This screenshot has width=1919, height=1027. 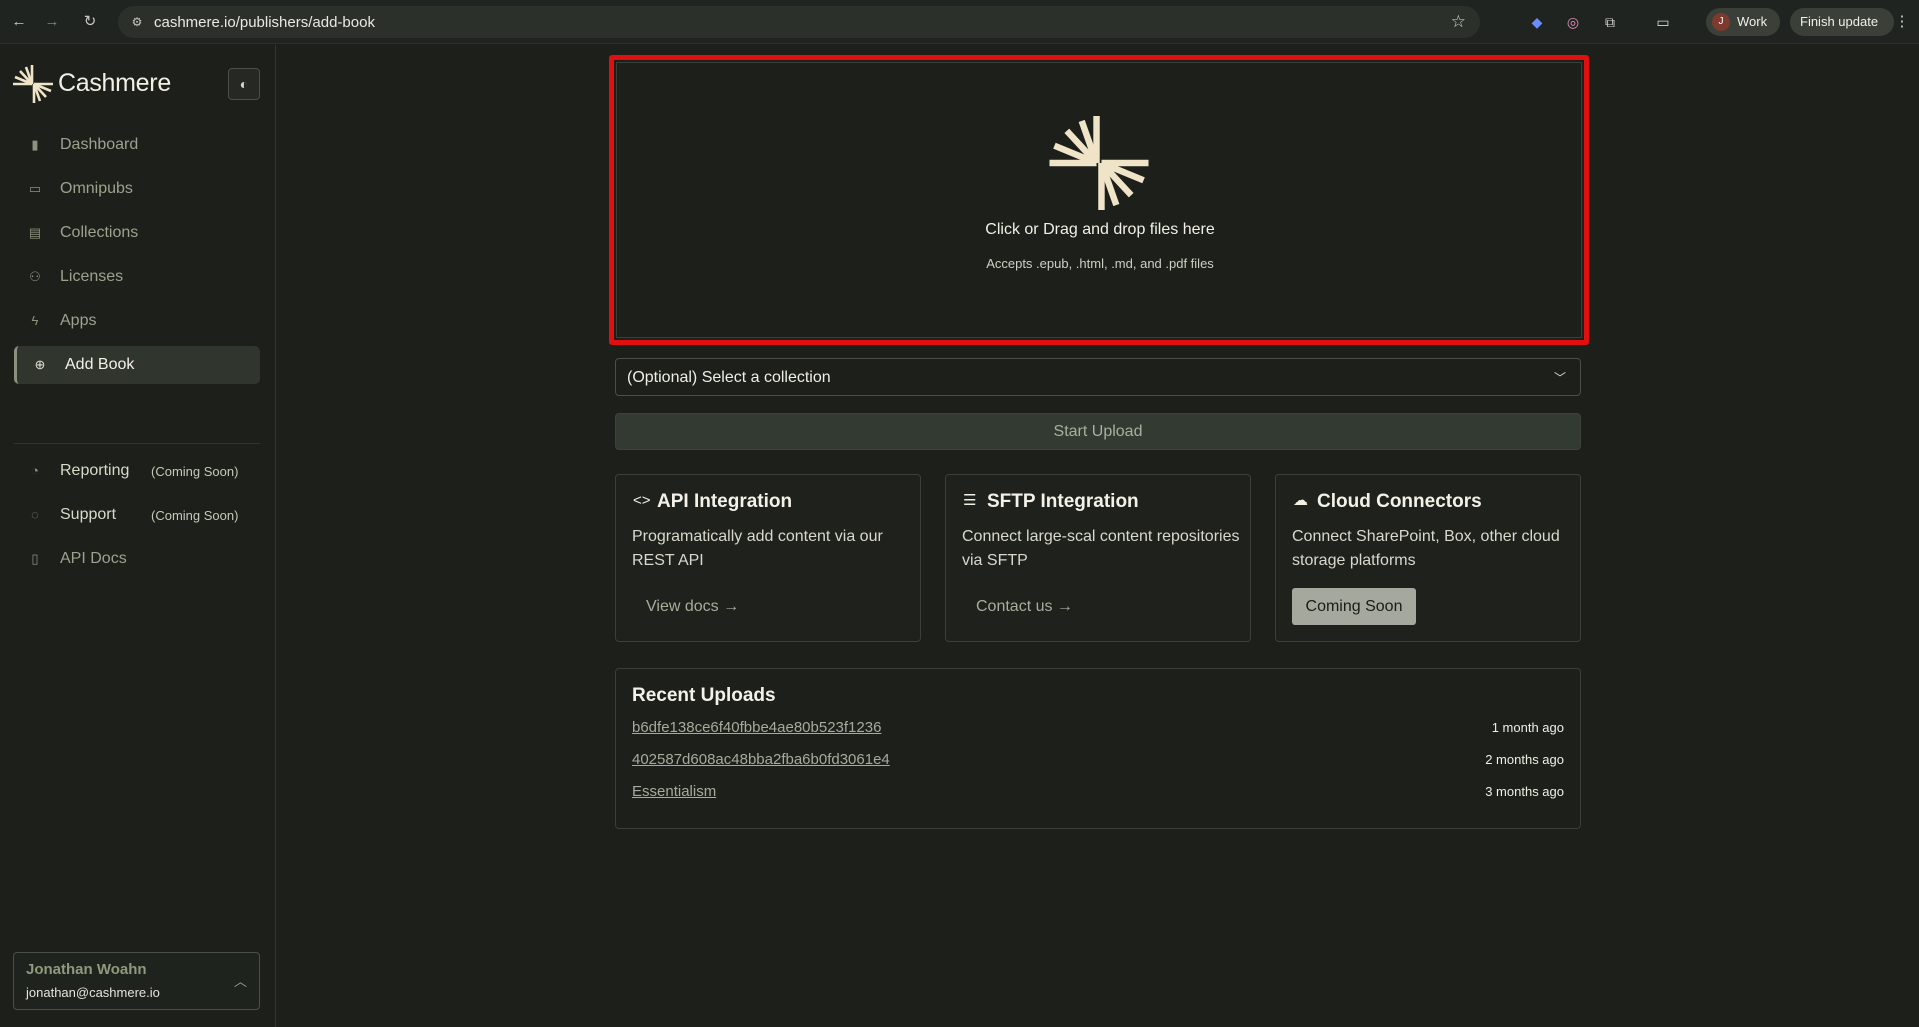 I want to click on sidebar-item-dashboard: ▮ Dashboard, so click(x=137, y=145).